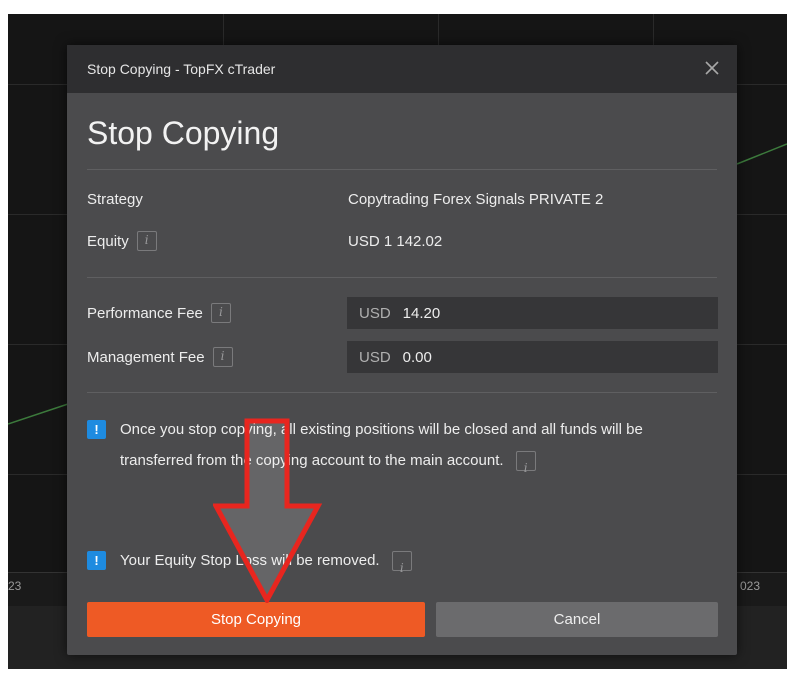  I want to click on management-fee-field: USD 0.00, so click(532, 357).